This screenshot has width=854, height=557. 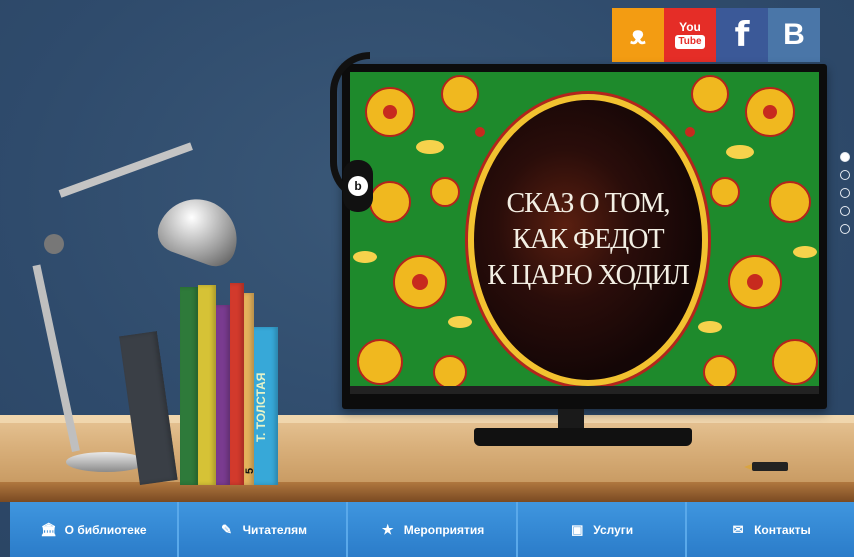 I want to click on youtube-icon: You Tube, so click(x=690, y=35).